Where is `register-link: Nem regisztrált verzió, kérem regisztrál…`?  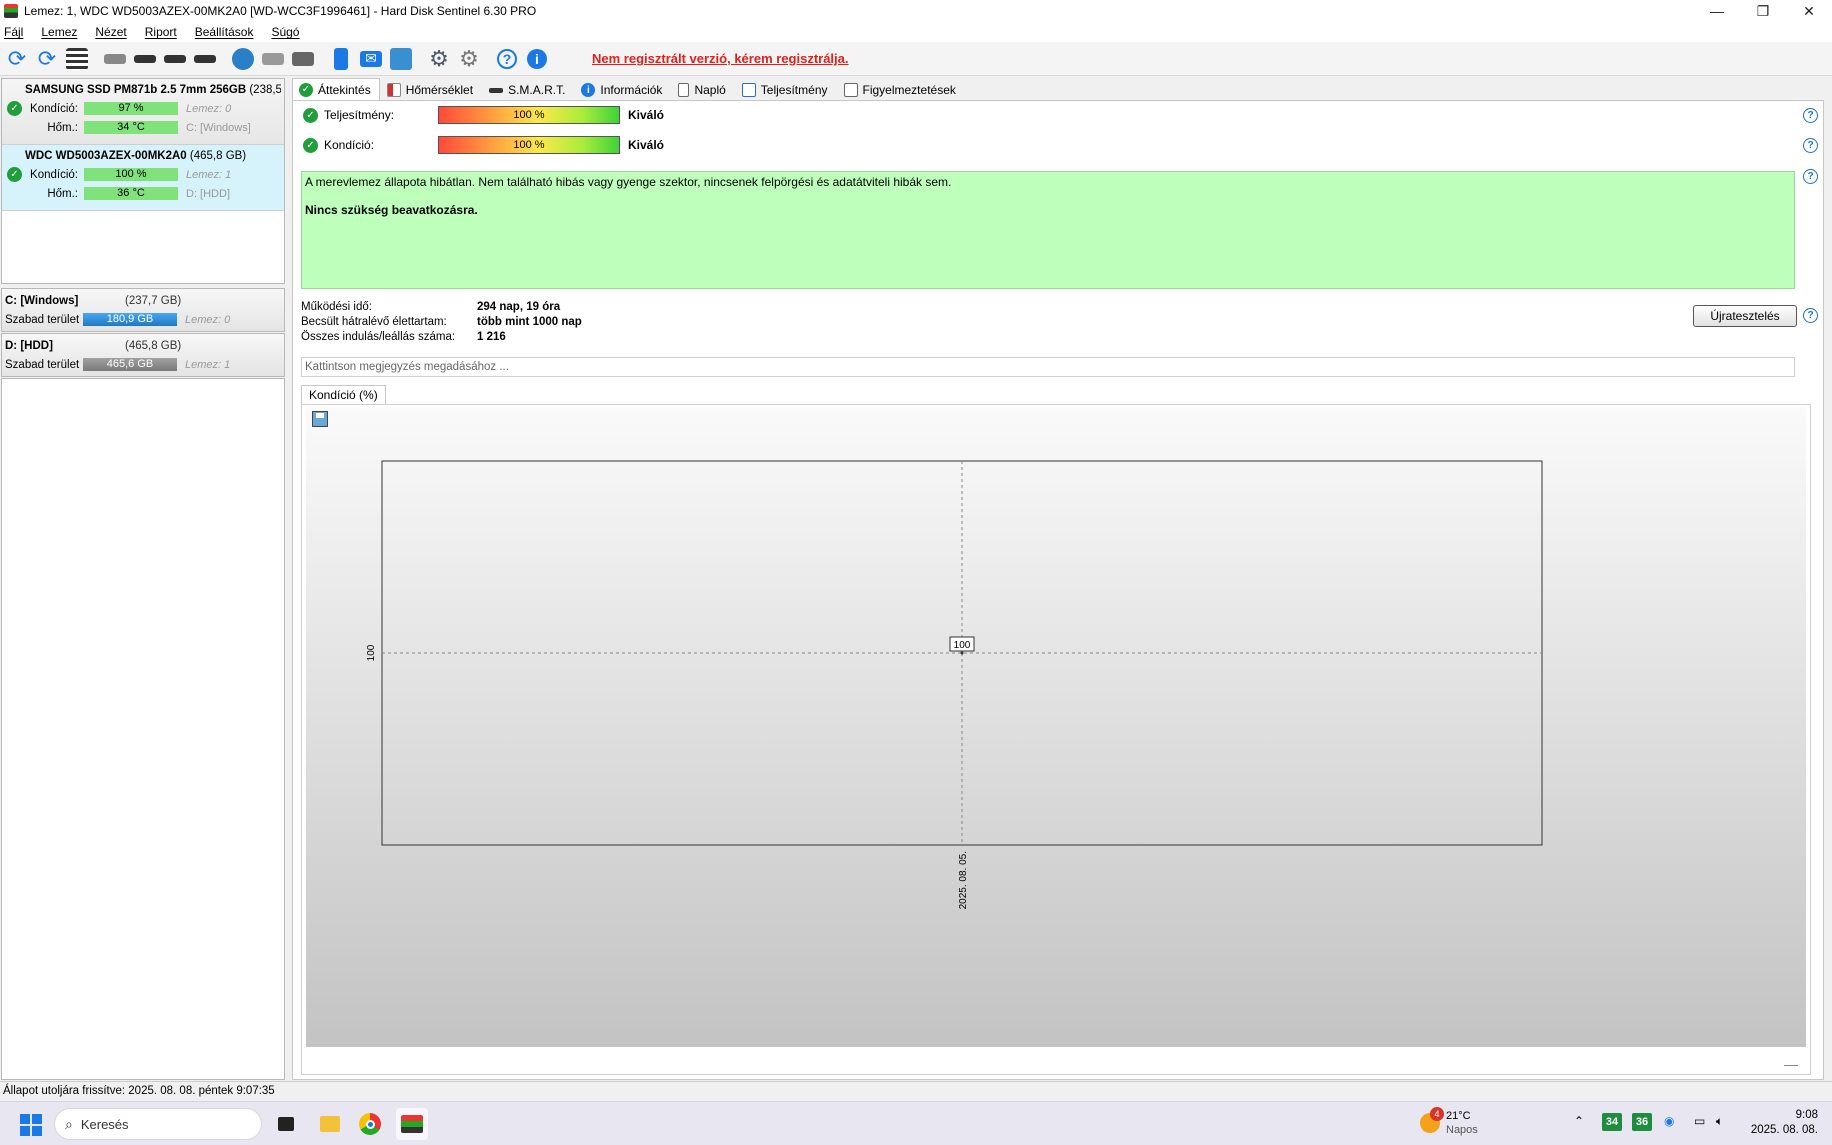 register-link: Nem regisztrált verzió, kérem regisztrál… is located at coordinates (720, 58).